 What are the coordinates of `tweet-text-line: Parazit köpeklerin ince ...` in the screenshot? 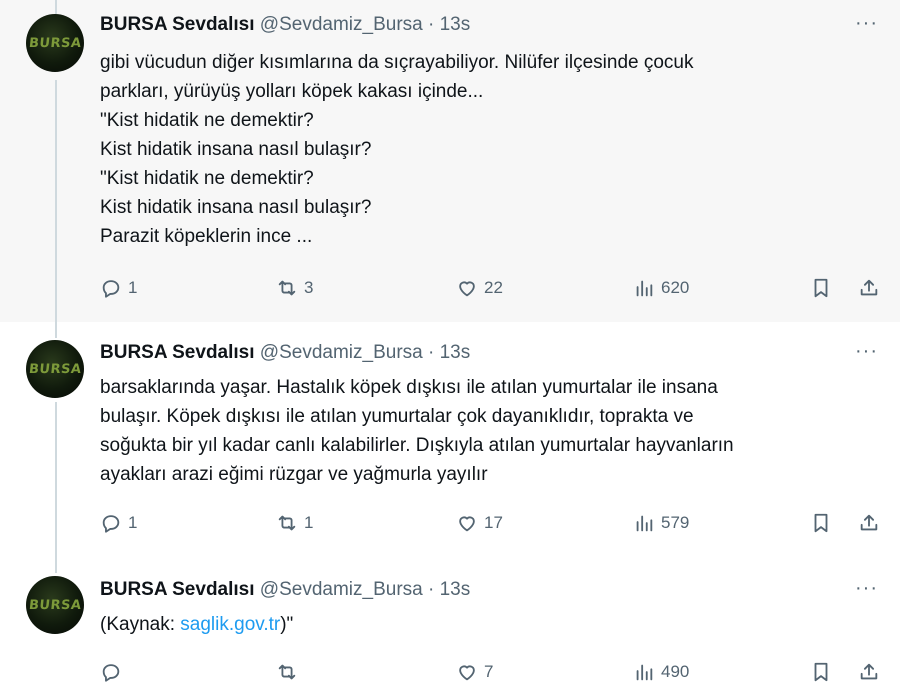 It's located at (206, 236).